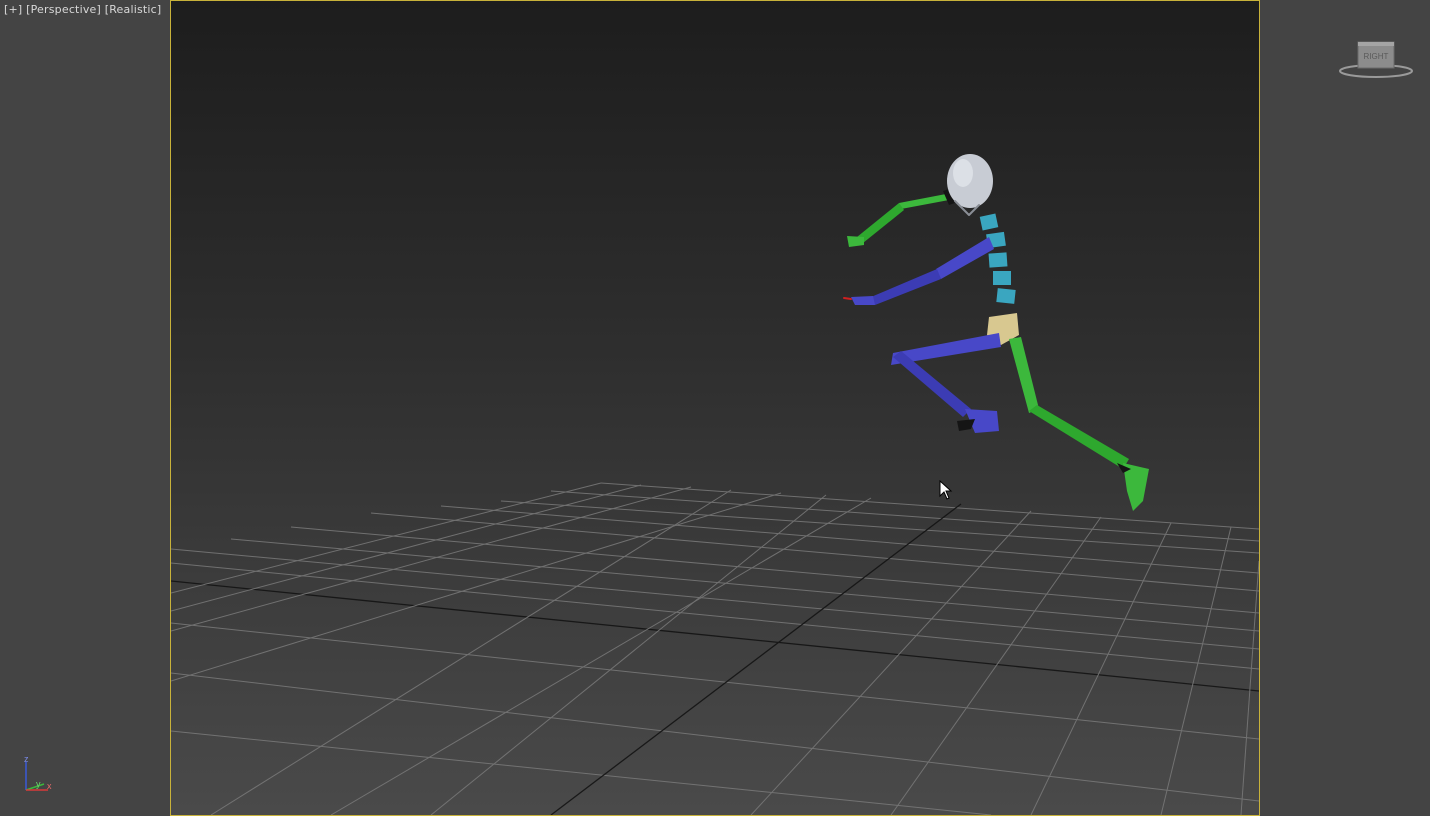 The width and height of the screenshot is (1430, 816). What do you see at coordinates (965, 258) in the screenshot?
I see `right-upper-arm` at bounding box center [965, 258].